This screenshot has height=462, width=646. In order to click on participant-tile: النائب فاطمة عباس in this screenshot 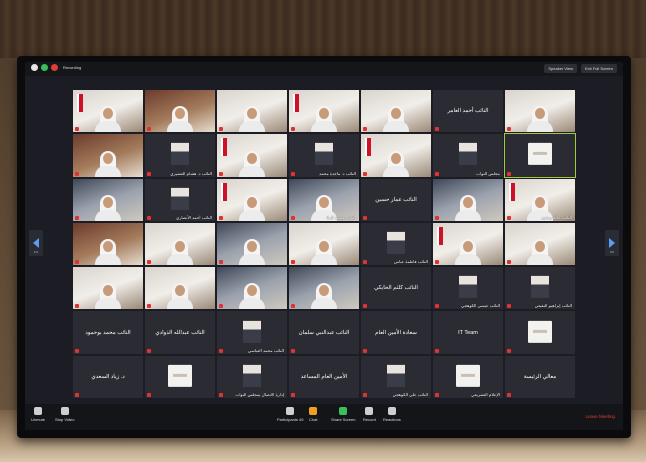, I will do `click(396, 244)`.